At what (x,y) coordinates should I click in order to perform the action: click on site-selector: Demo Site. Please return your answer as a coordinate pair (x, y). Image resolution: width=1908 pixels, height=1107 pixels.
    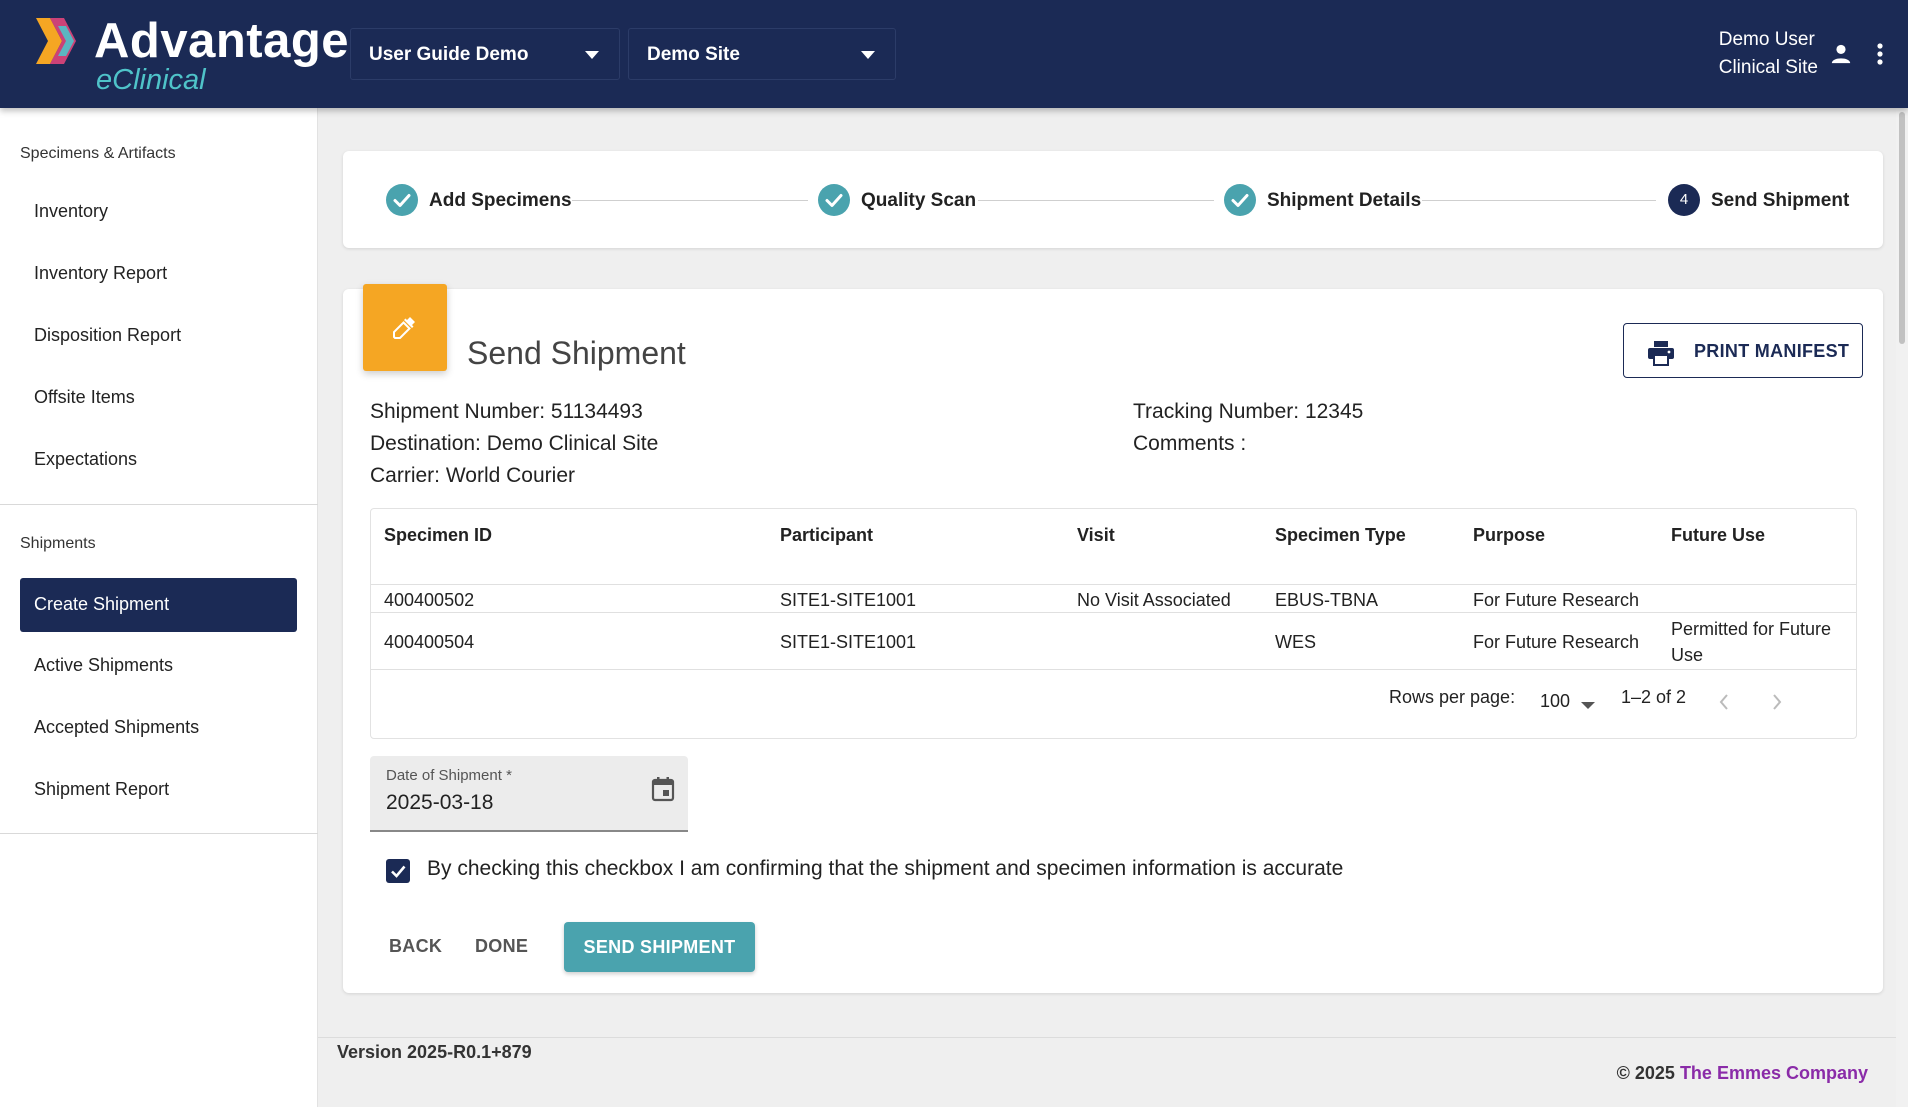
    Looking at the image, I should click on (762, 54).